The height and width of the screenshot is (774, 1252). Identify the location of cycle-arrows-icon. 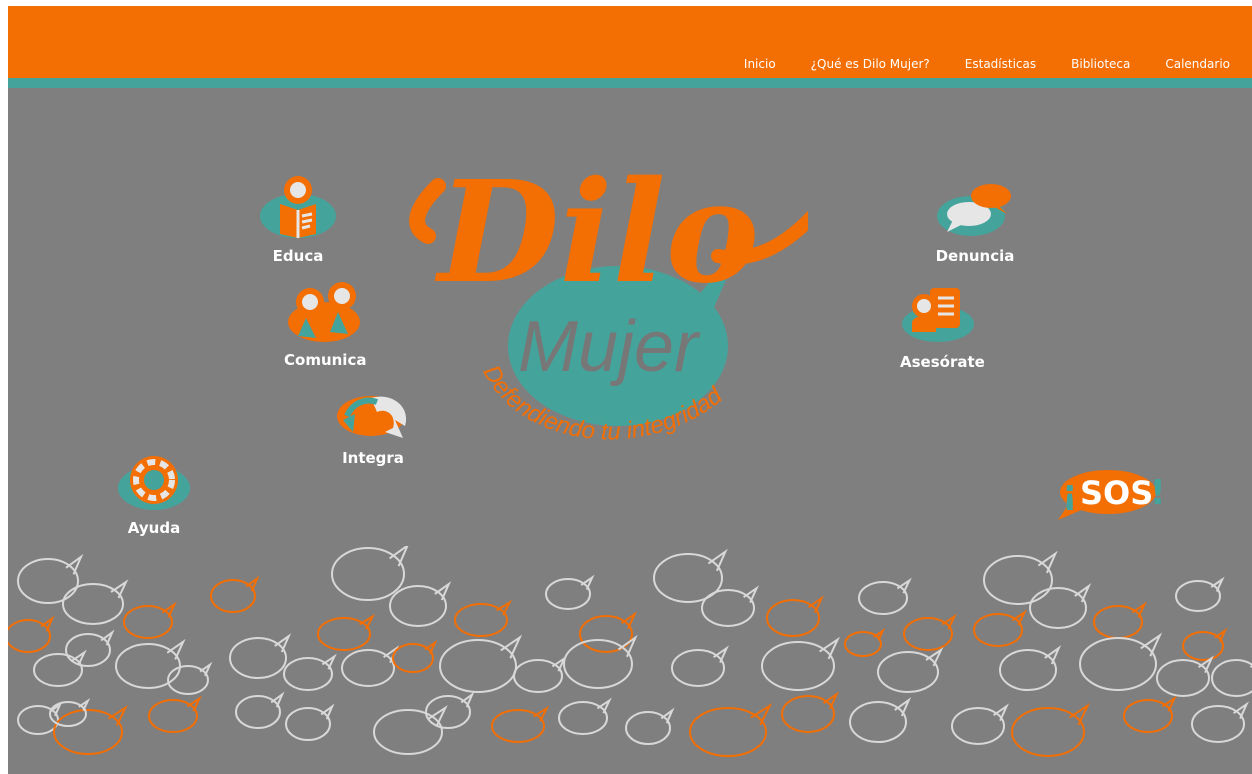
(372, 417).